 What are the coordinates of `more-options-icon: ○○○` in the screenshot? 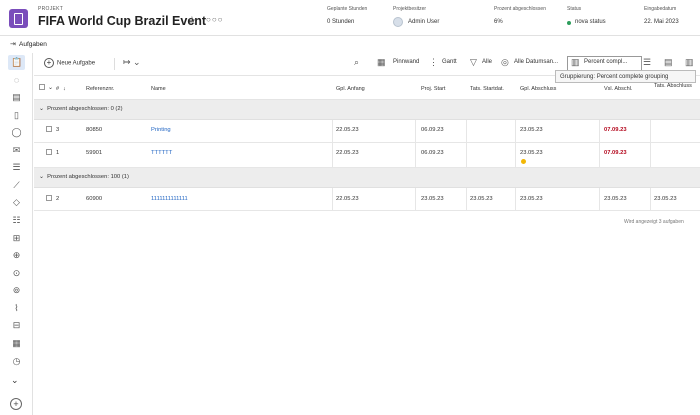 It's located at (215, 19).